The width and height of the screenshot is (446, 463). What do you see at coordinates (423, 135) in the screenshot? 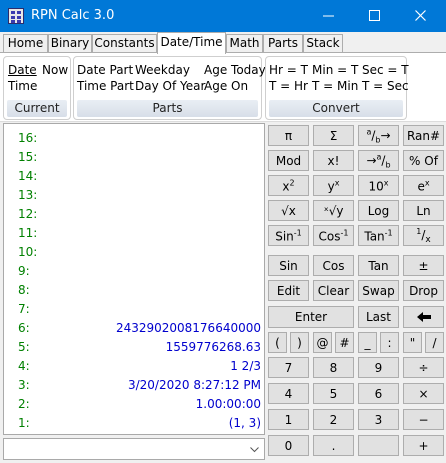
I see `random-button: Ran#` at bounding box center [423, 135].